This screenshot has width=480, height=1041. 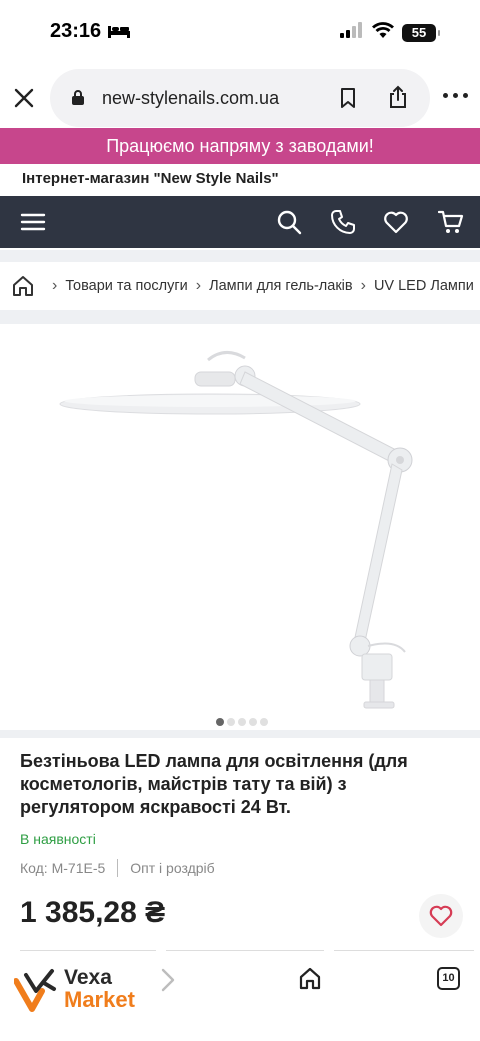 I want to click on menu-icon, so click(x=33, y=222).